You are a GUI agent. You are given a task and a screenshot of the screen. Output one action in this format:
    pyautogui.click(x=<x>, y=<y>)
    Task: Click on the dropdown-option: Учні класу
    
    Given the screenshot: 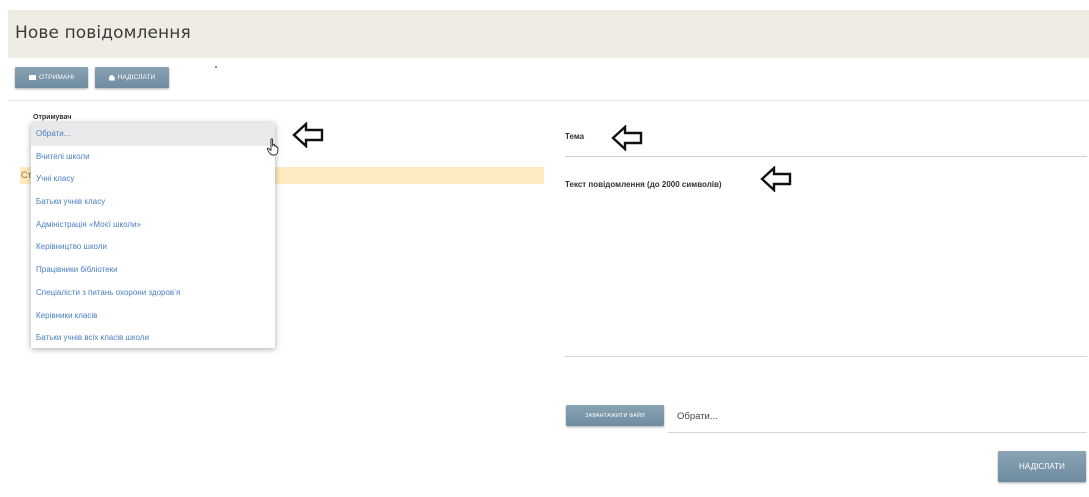 What is the action you would take?
    pyautogui.click(x=153, y=179)
    